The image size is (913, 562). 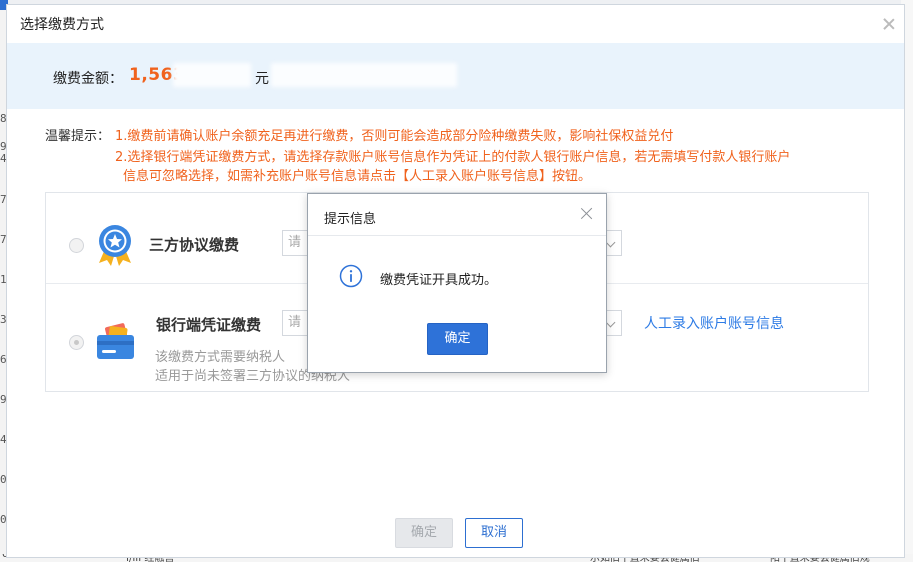 What do you see at coordinates (439, 280) in the screenshot?
I see `message-text: 缴费凭证开具成功。` at bounding box center [439, 280].